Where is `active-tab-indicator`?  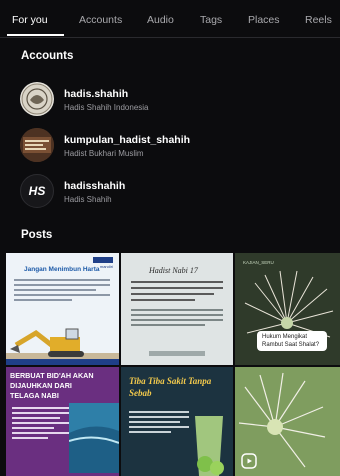
active-tab-indicator is located at coordinates (35, 35).